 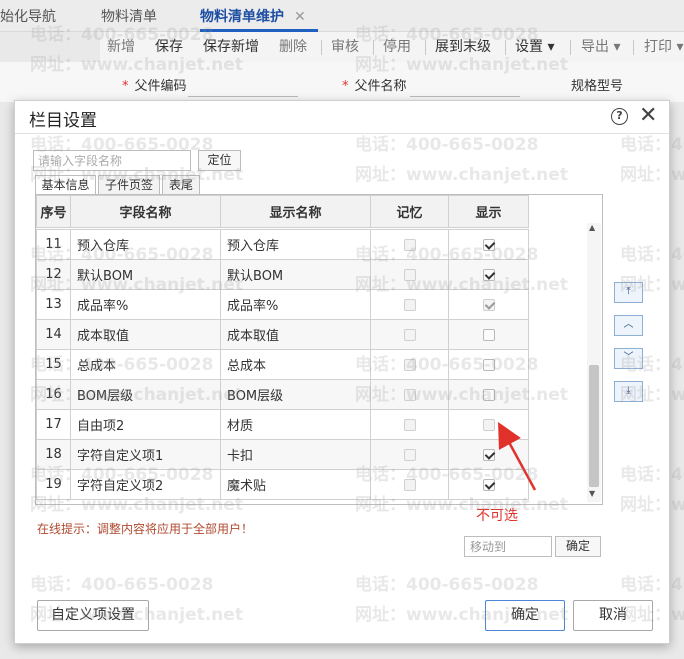 I want to click on tab-bom-maintain: 物料清单维护 ✕, so click(x=259, y=16).